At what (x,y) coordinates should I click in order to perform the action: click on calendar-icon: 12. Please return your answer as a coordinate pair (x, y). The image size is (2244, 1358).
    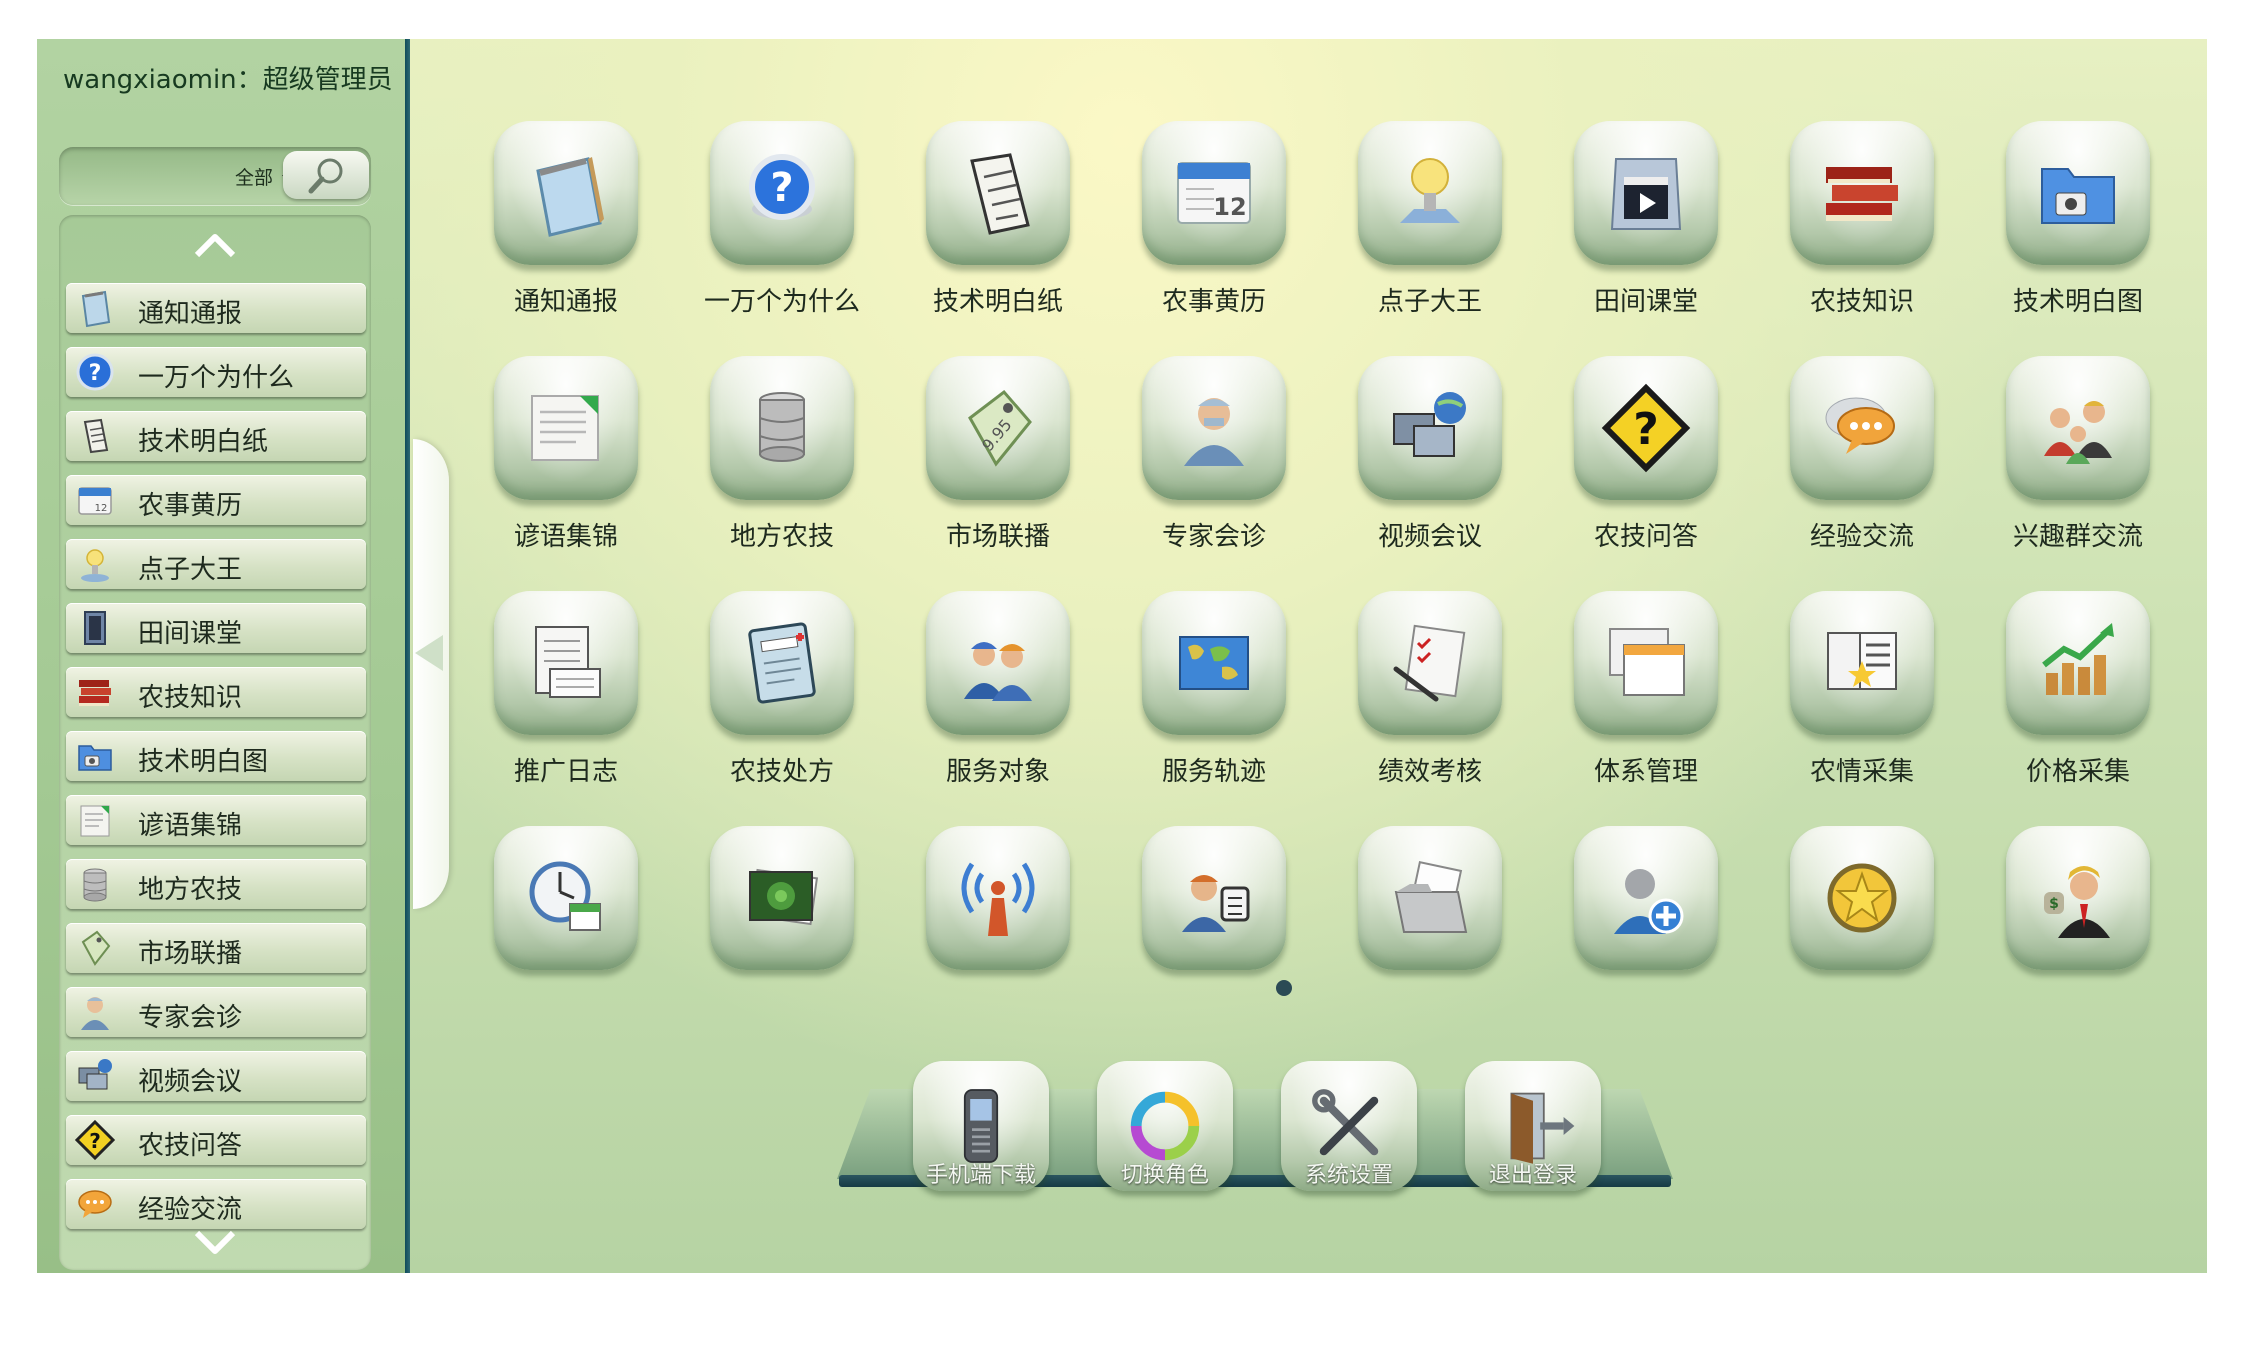
    Looking at the image, I should click on (1214, 193).